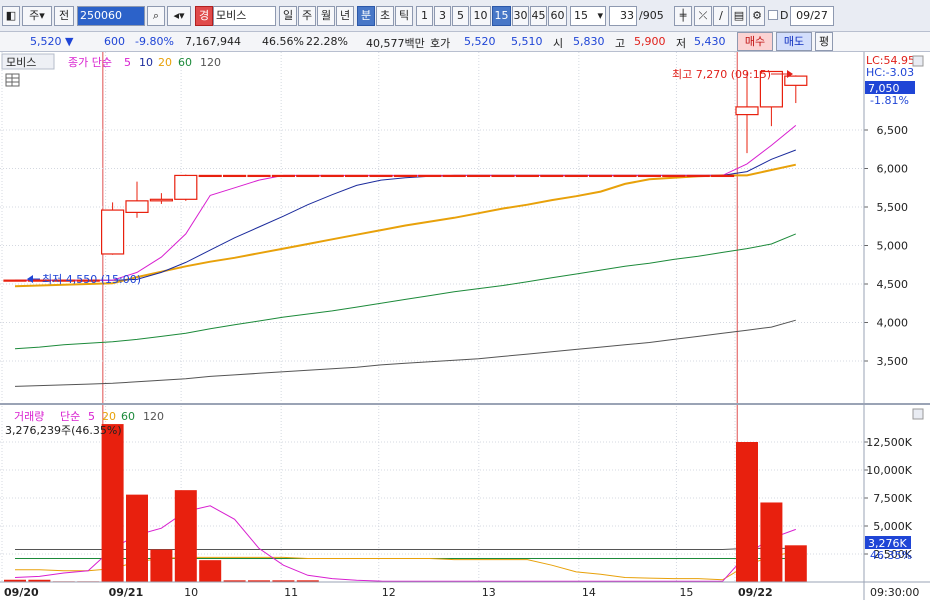 The image size is (930, 600). I want to click on crosshair-icon: ⤫, so click(703, 16).